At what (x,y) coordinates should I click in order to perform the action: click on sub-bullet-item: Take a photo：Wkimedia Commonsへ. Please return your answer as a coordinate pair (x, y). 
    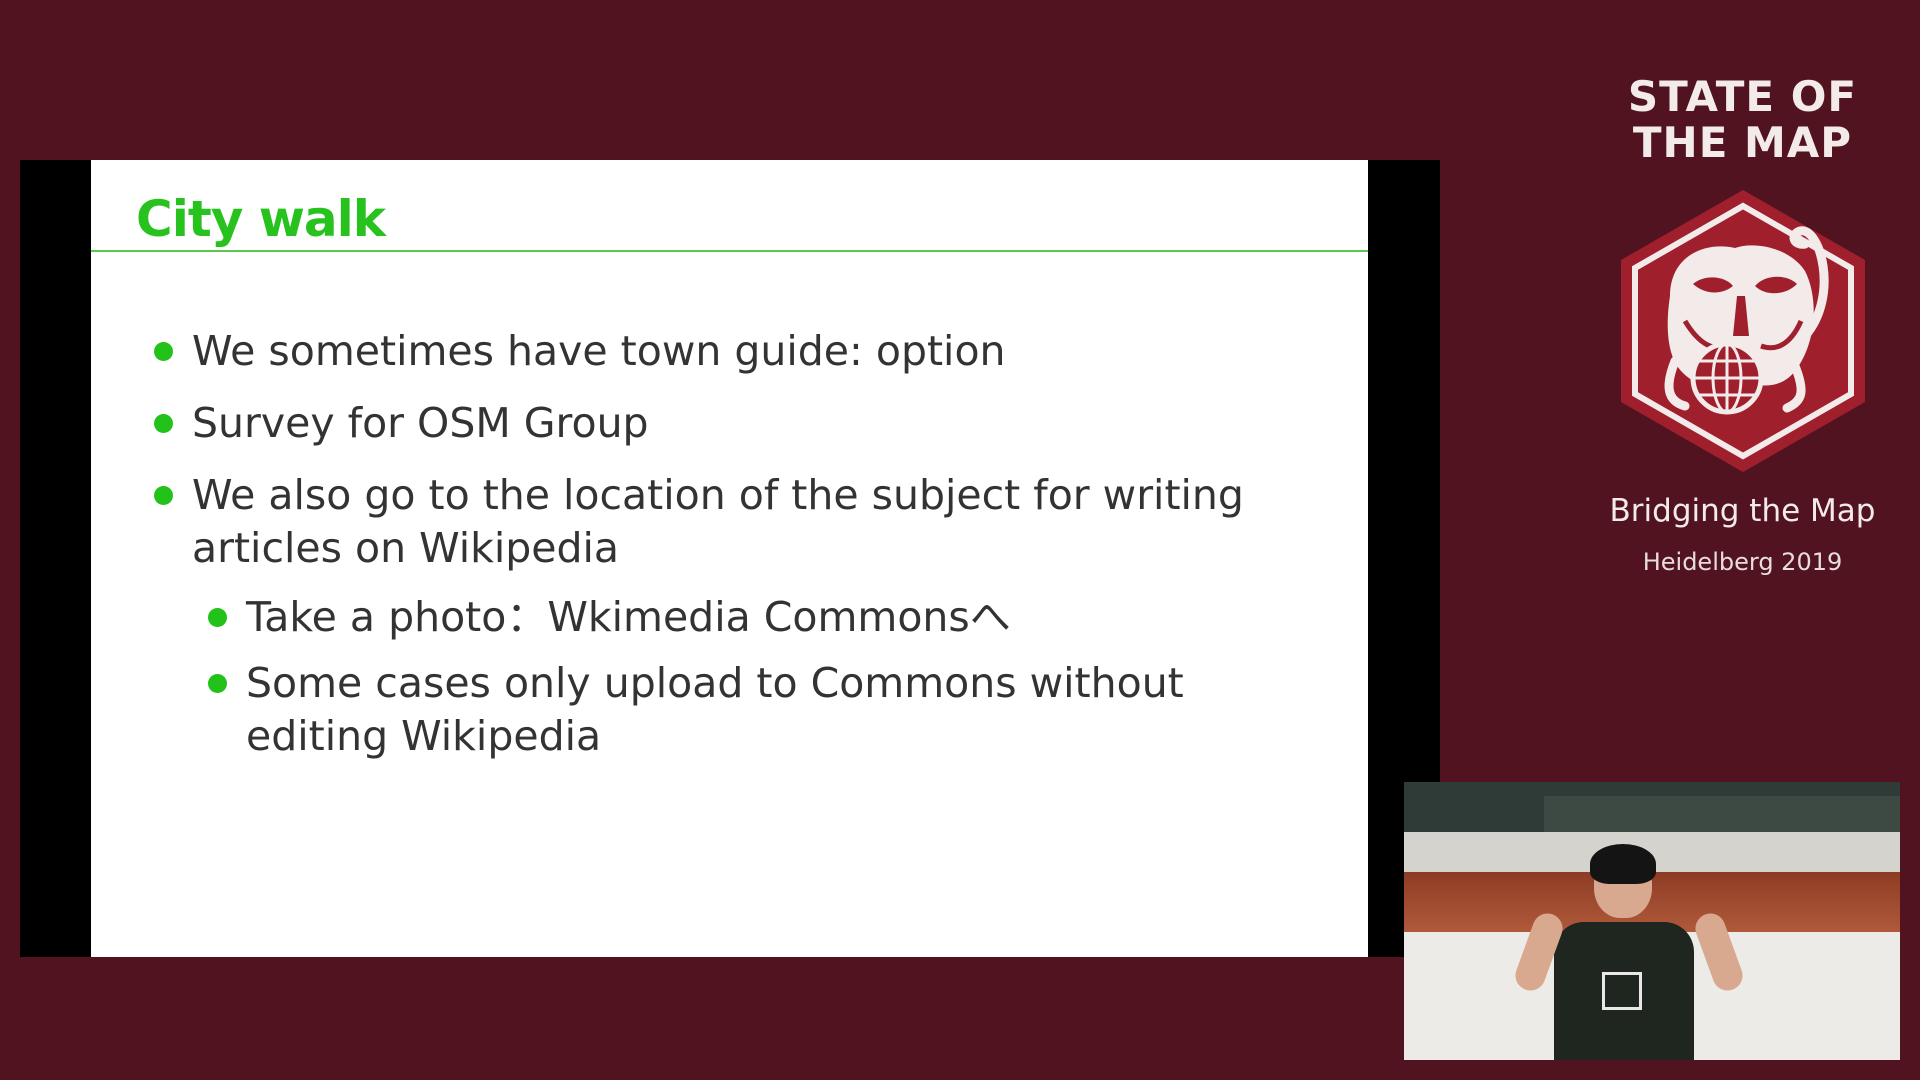
    Looking at the image, I should click on (767, 617).